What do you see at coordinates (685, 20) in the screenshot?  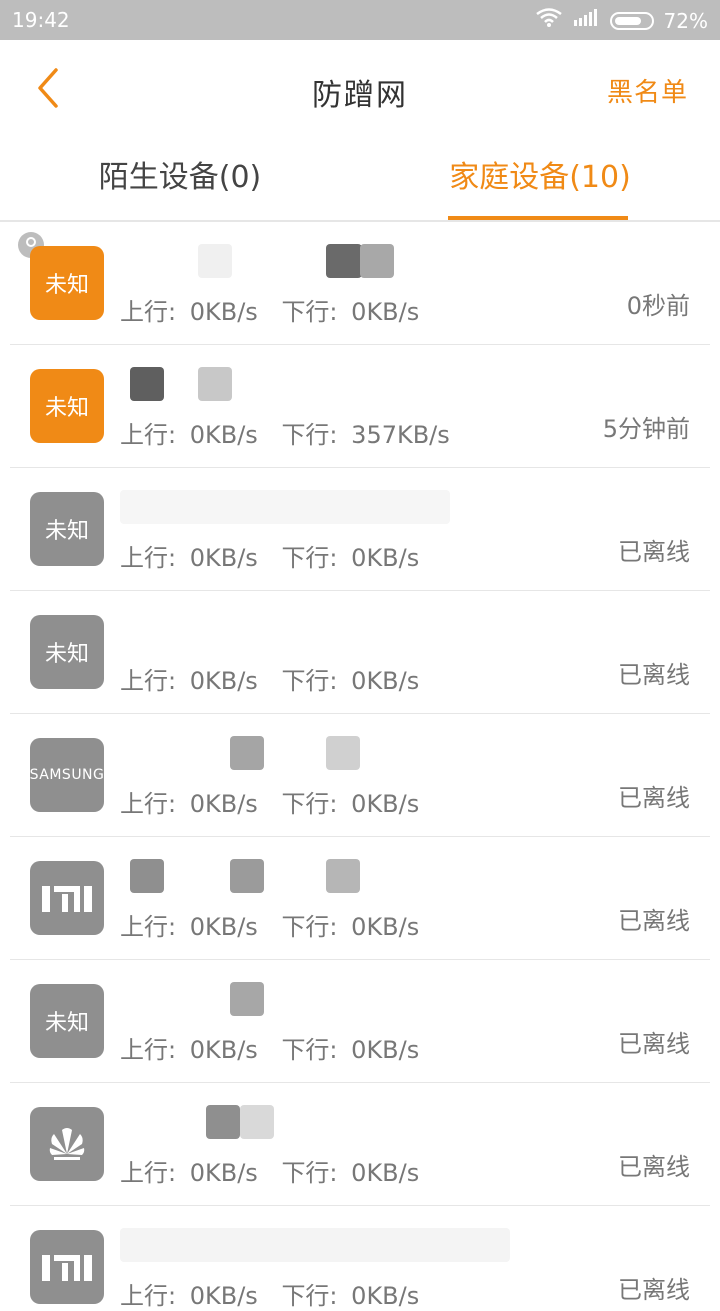 I see `battery-percent: 72%` at bounding box center [685, 20].